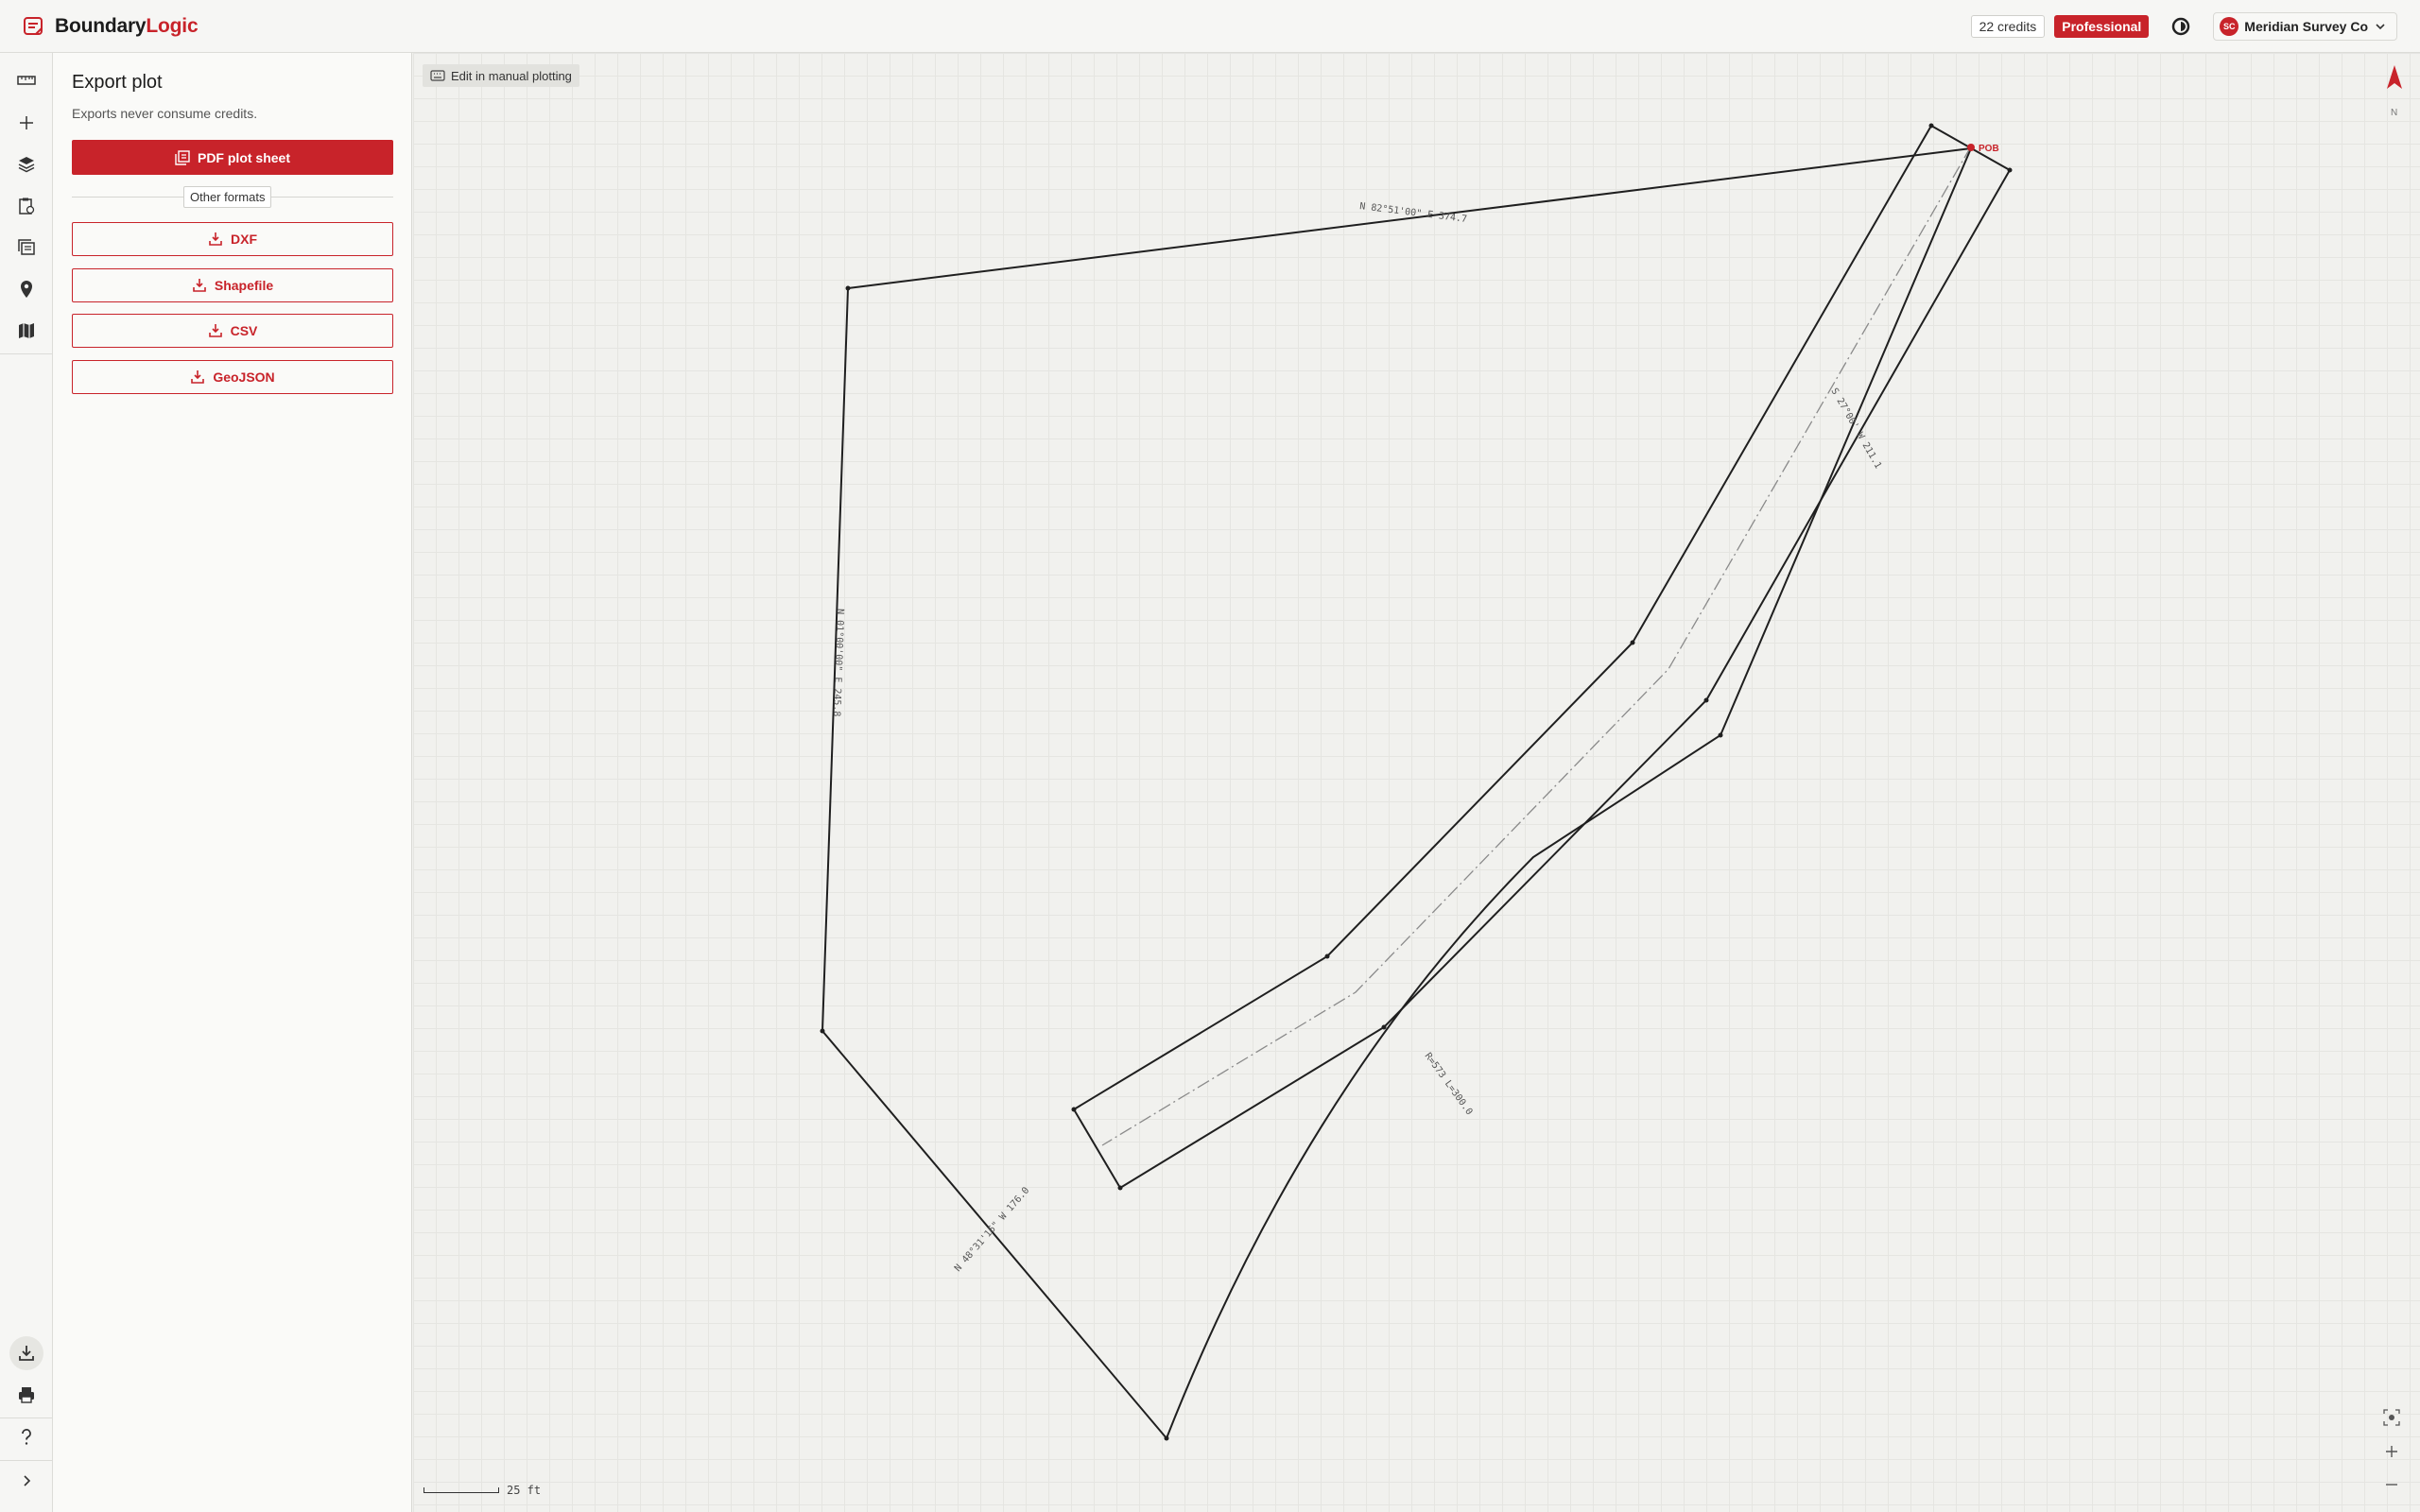 Image resolution: width=2420 pixels, height=1512 pixels. Describe the element at coordinates (2102, 26) in the screenshot. I see `plan-badge: Professional` at that location.